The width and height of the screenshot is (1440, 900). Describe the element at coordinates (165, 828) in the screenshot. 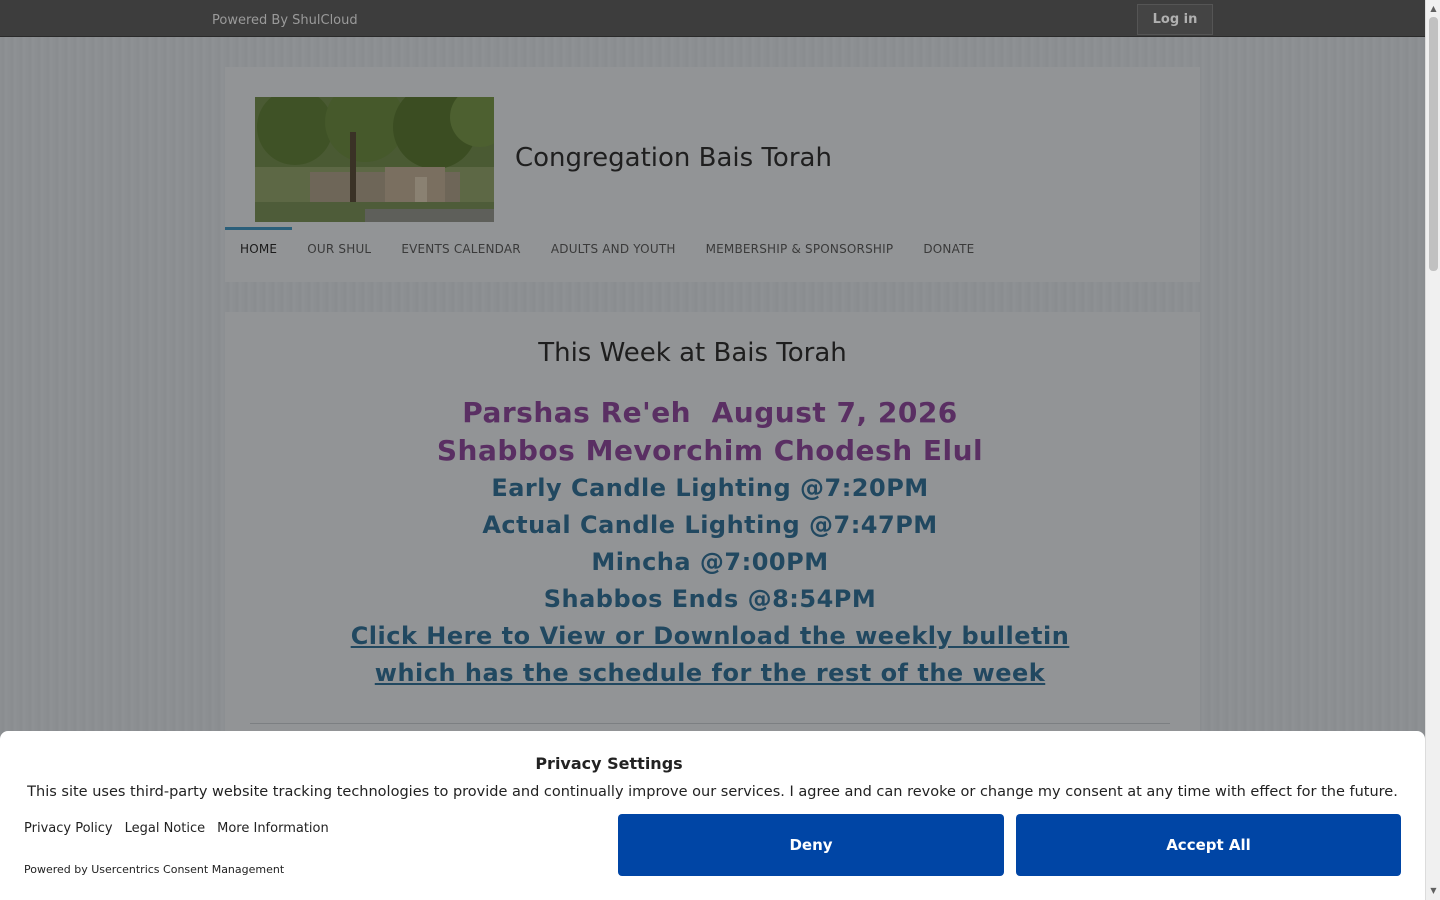

I see `legal-notice-link: Legal Notice` at that location.